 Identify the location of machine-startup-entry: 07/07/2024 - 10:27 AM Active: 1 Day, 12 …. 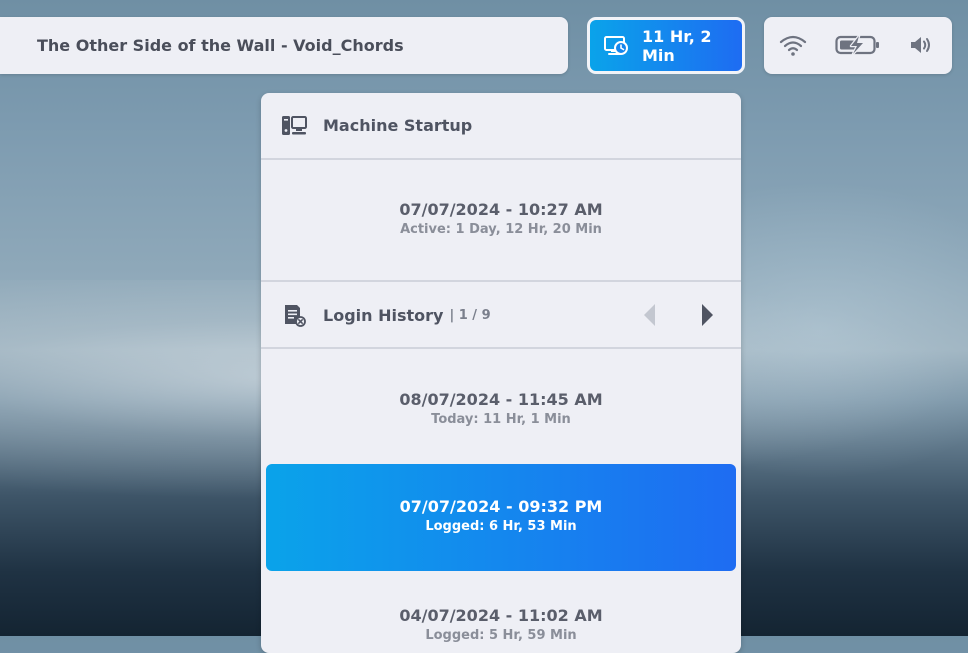
(501, 219).